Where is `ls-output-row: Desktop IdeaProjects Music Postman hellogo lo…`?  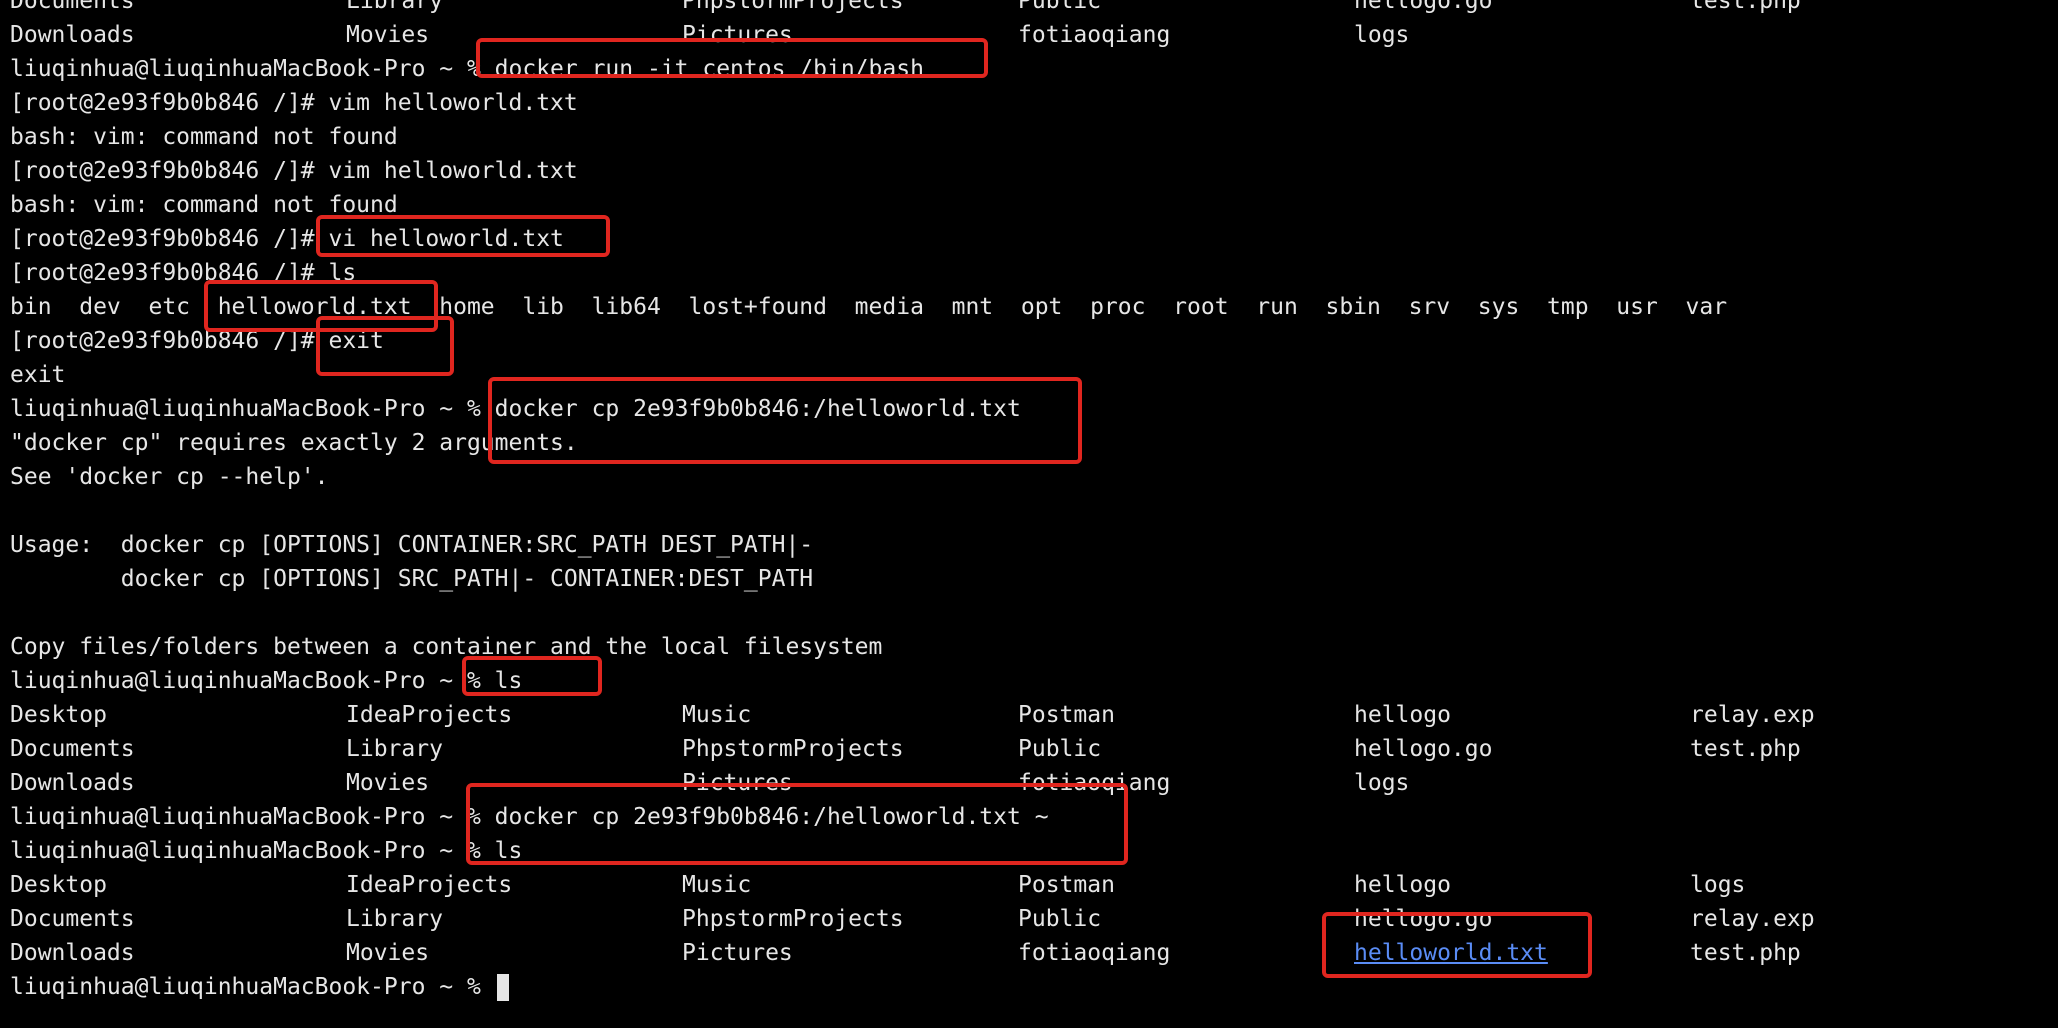
ls-output-row: Desktop IdeaProjects Music Postman hellogo lo… is located at coordinates (877, 885).